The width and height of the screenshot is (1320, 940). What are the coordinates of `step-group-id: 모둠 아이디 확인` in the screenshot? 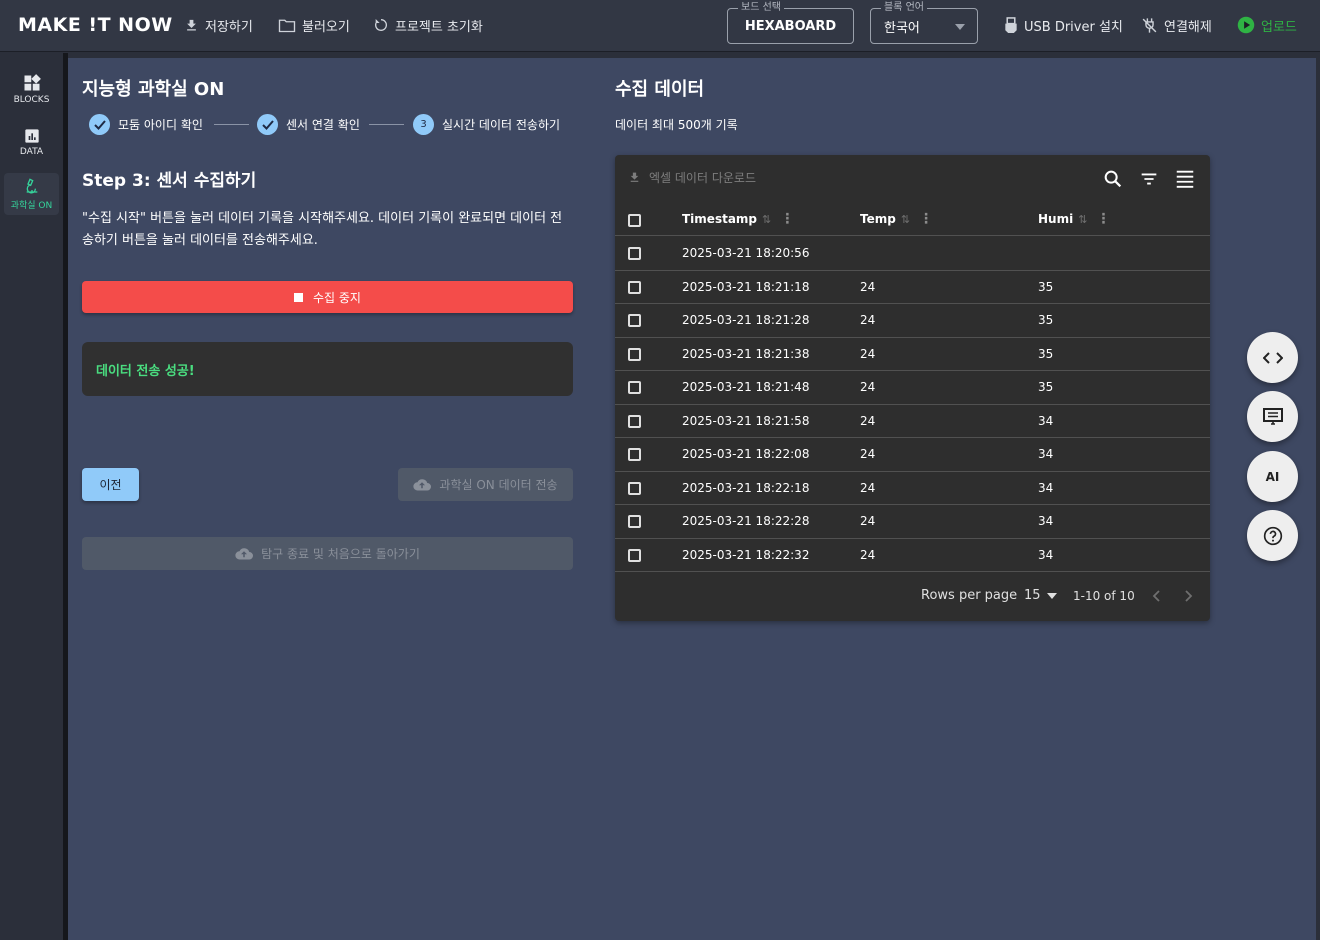 It's located at (146, 124).